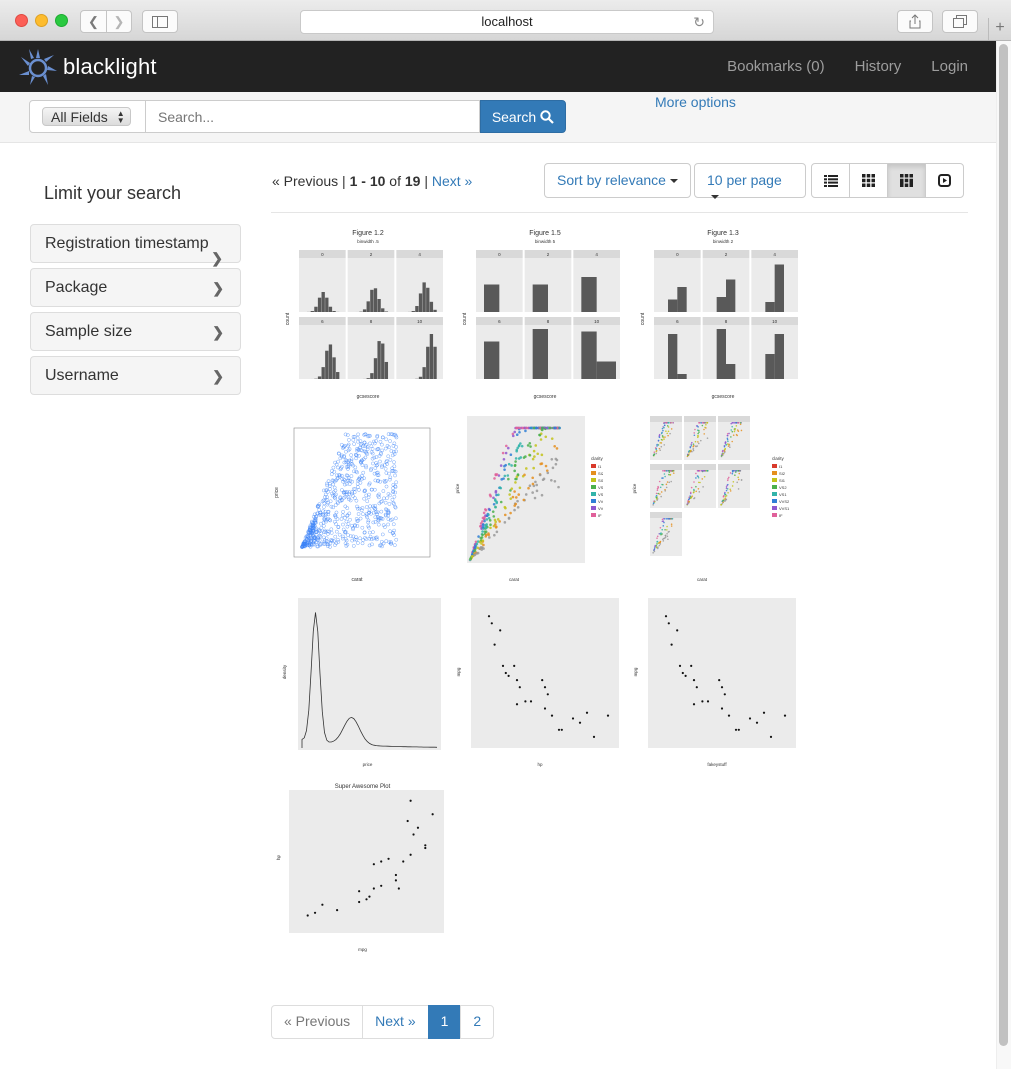 This screenshot has width=1011, height=1069. I want to click on page-info: « Previous | 1 - 10 of 19 | Next », so click(372, 181).